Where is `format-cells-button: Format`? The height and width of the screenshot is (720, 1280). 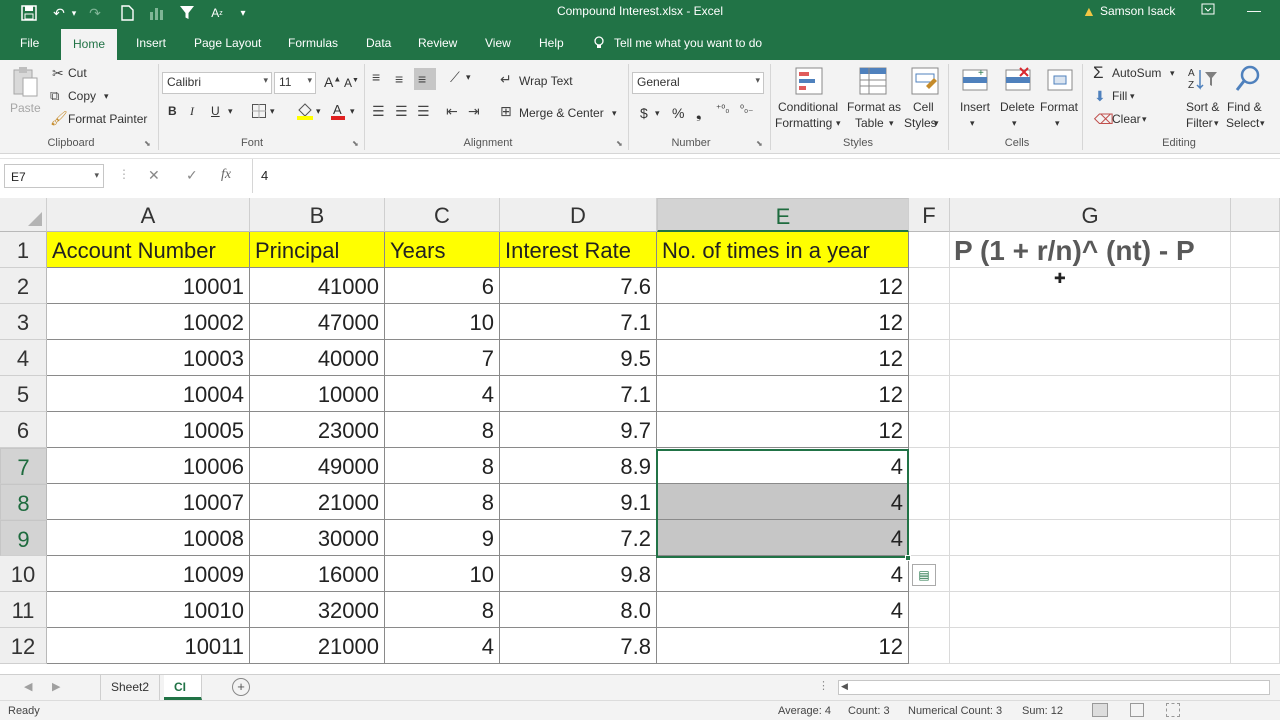 format-cells-button: Format is located at coordinates (1059, 107).